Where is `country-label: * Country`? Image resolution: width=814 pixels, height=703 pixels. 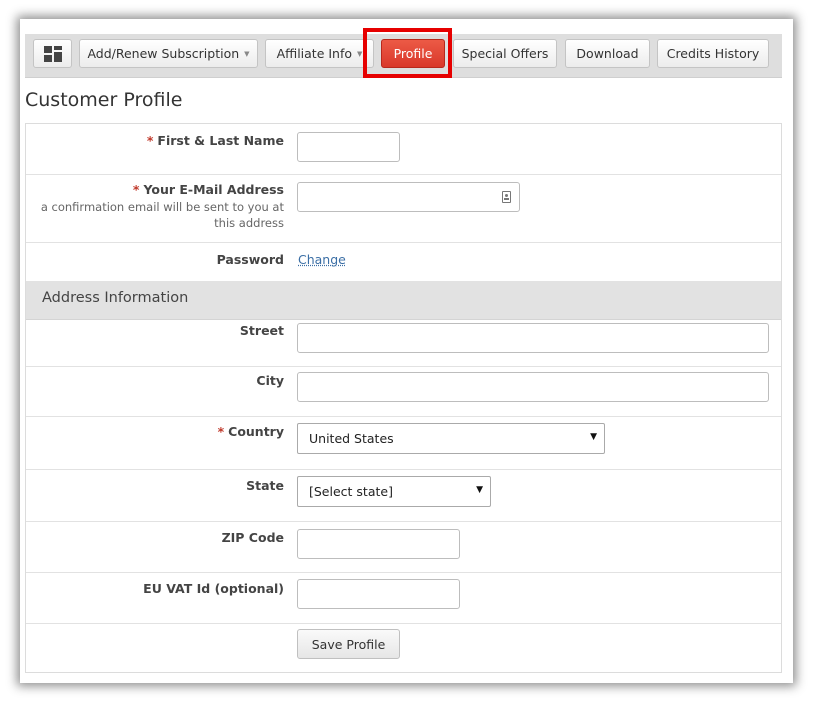
country-label: * Country is located at coordinates (251, 431).